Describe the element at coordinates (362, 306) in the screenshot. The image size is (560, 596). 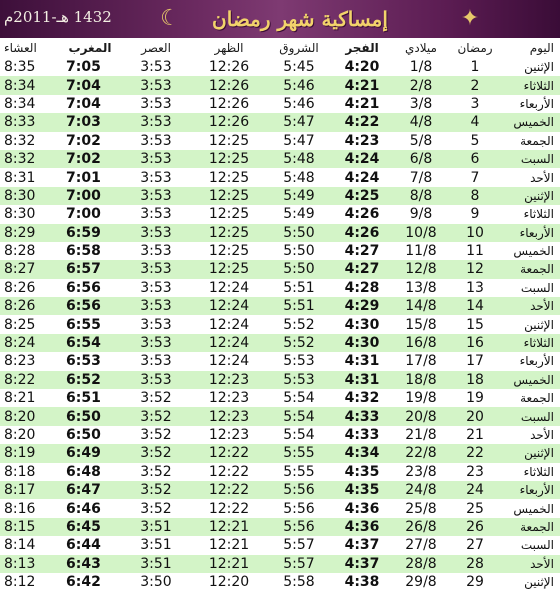
I see `fajr-cell: 4:29` at that location.